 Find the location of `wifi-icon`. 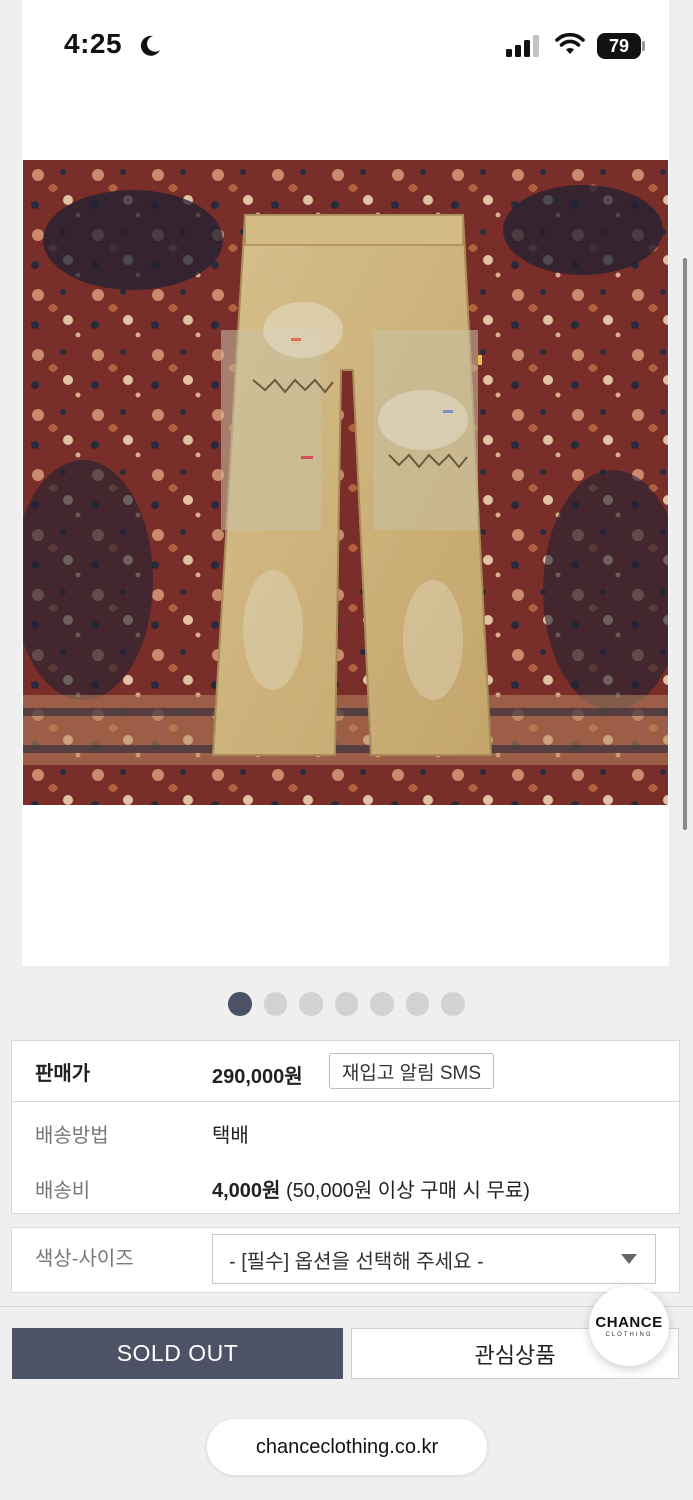

wifi-icon is located at coordinates (570, 43).